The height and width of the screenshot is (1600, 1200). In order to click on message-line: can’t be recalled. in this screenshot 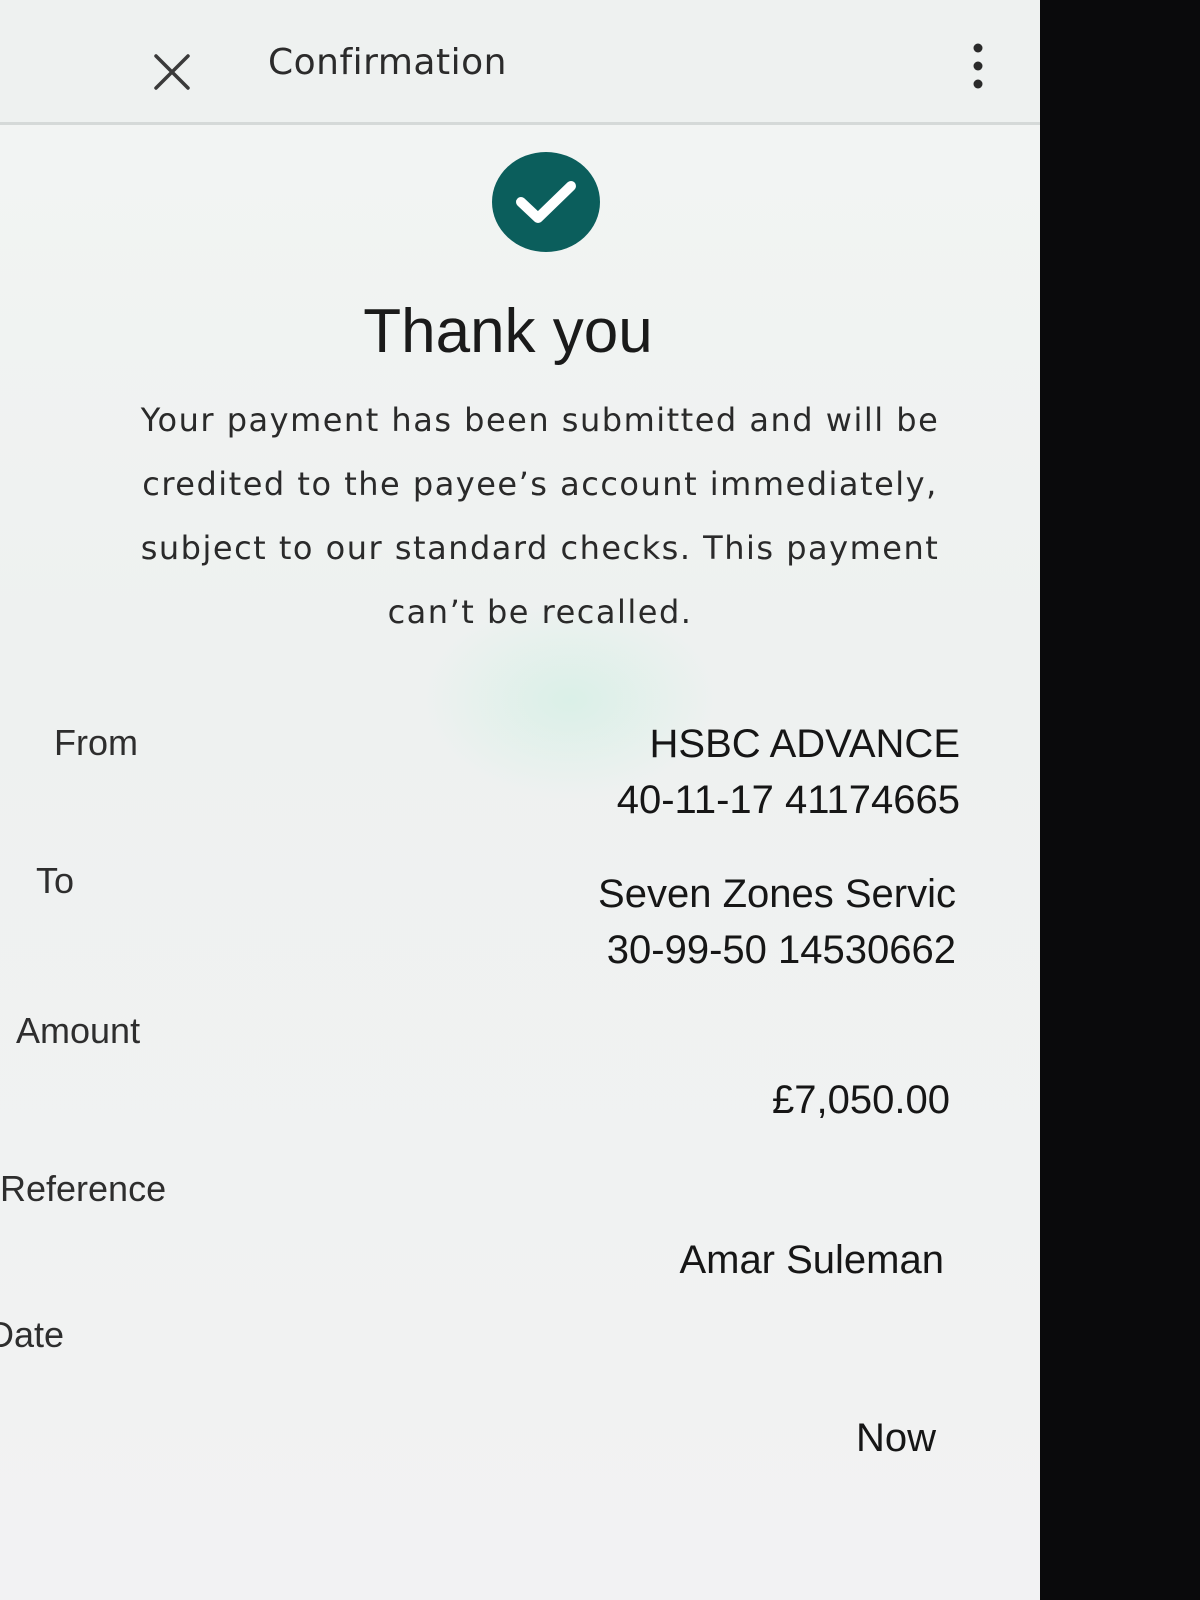, I will do `click(540, 612)`.